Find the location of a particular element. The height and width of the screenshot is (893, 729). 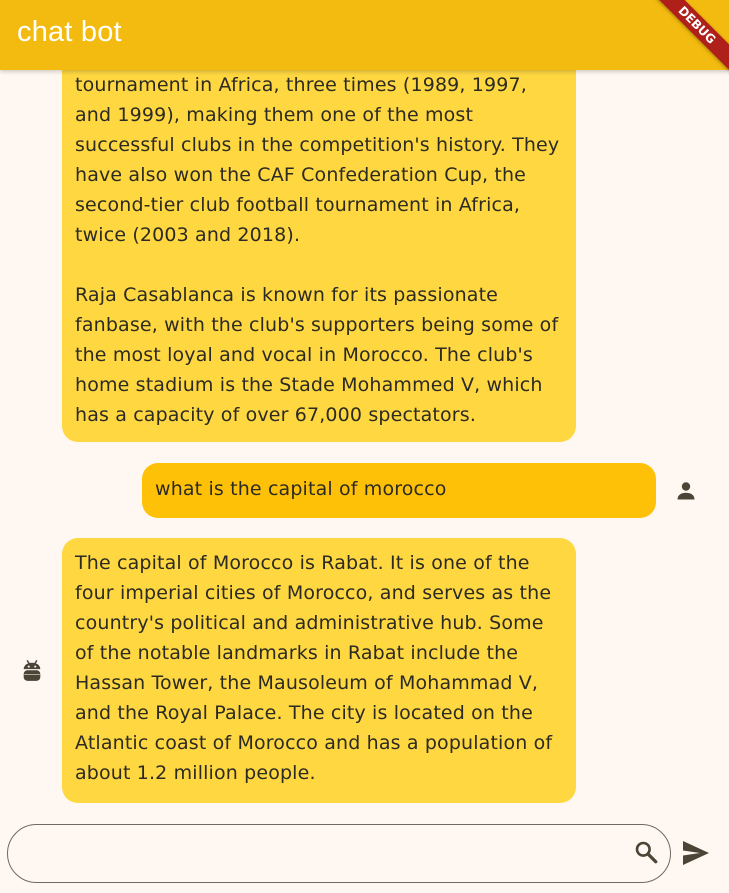

app-bar: chat bot is located at coordinates (364, 35).